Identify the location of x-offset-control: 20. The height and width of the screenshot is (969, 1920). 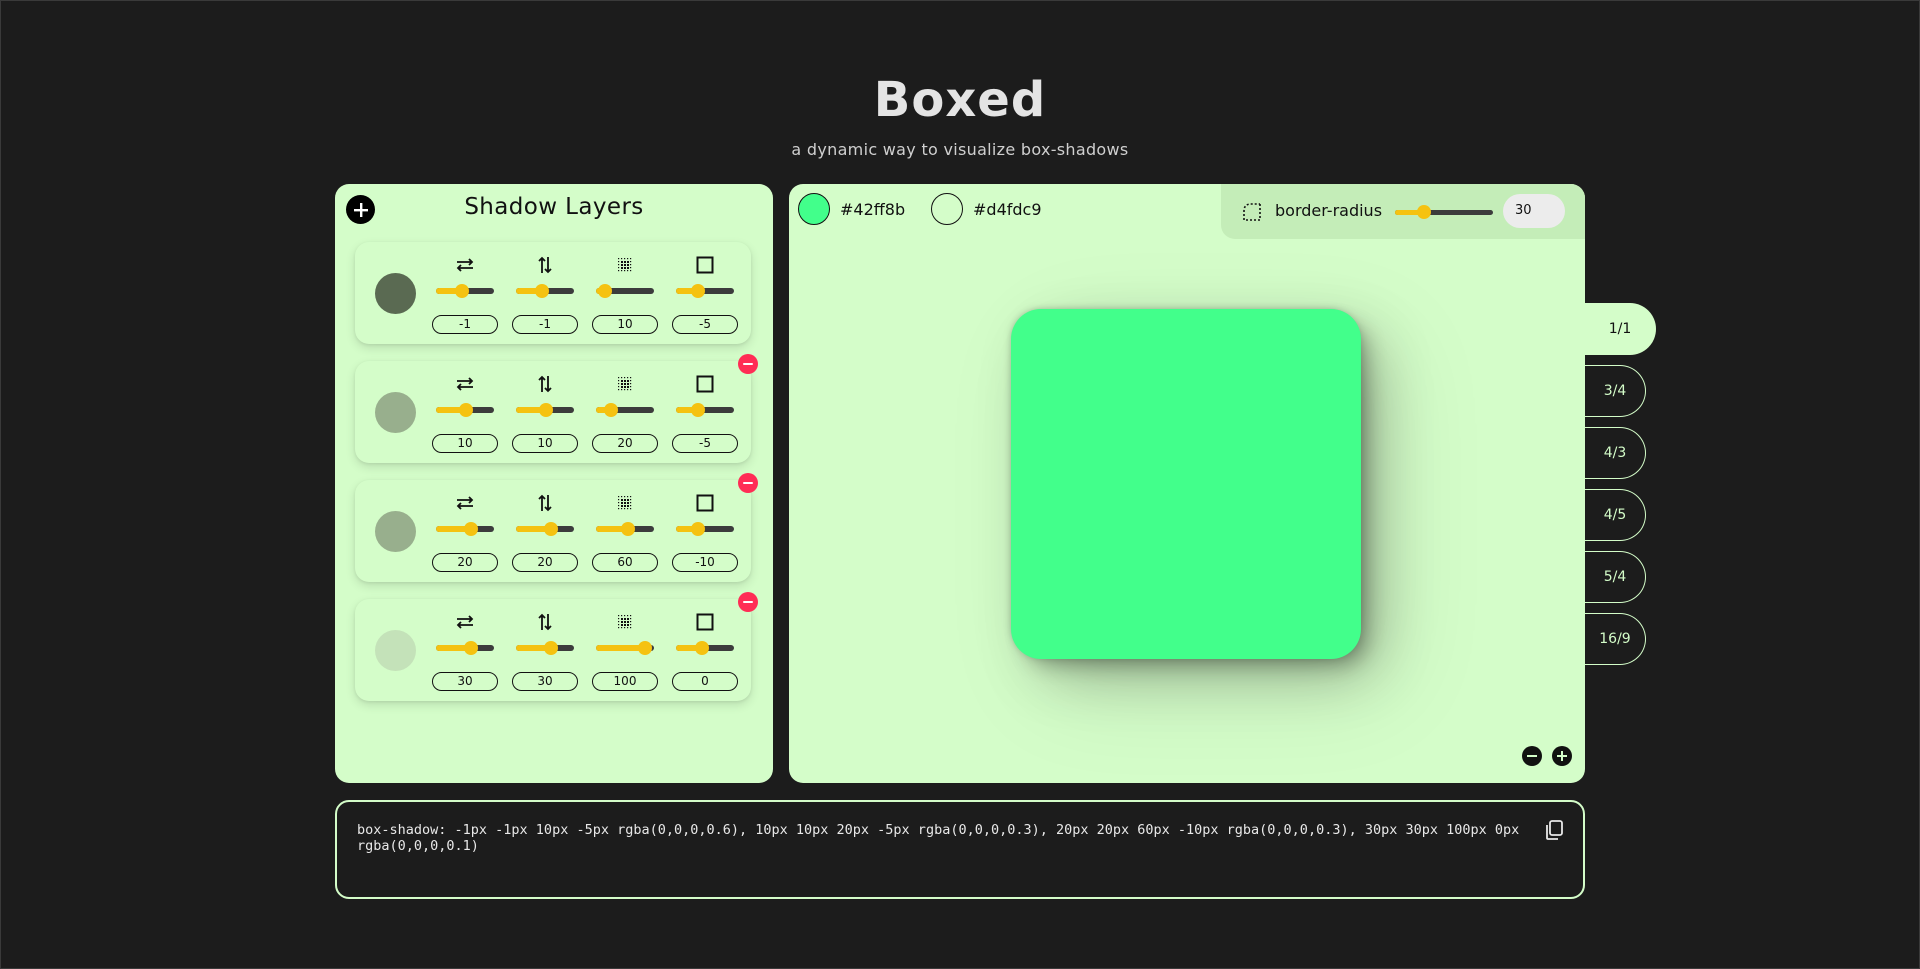
(465, 531).